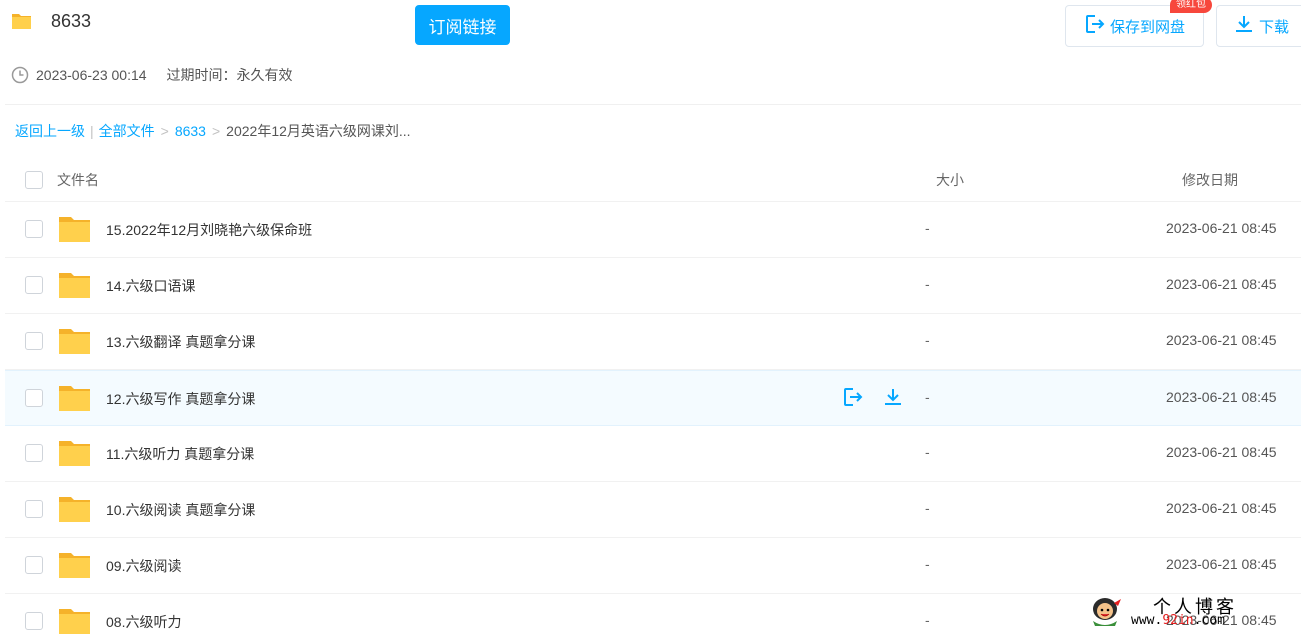 The width and height of the screenshot is (1301, 637). What do you see at coordinates (653, 286) in the screenshot?
I see `table-row: 14.六级口语课 - 2023-06-21 08:45` at bounding box center [653, 286].